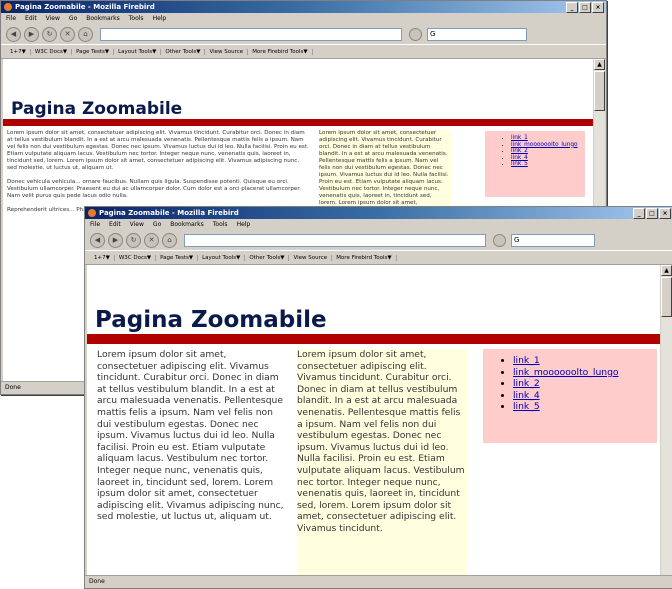 The height and width of the screenshot is (589, 672). What do you see at coordinates (666, 420) in the screenshot?
I see `vertical-scrollbar: ▲` at bounding box center [666, 420].